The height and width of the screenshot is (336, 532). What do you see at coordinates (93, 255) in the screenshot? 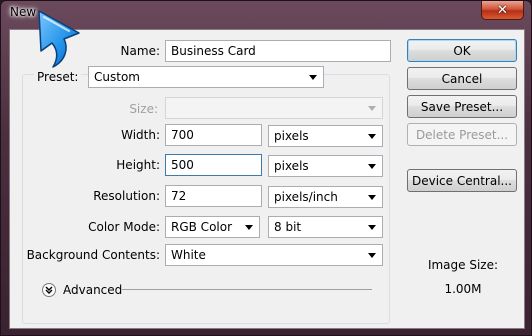
I see `background-label: Background Contents:` at bounding box center [93, 255].